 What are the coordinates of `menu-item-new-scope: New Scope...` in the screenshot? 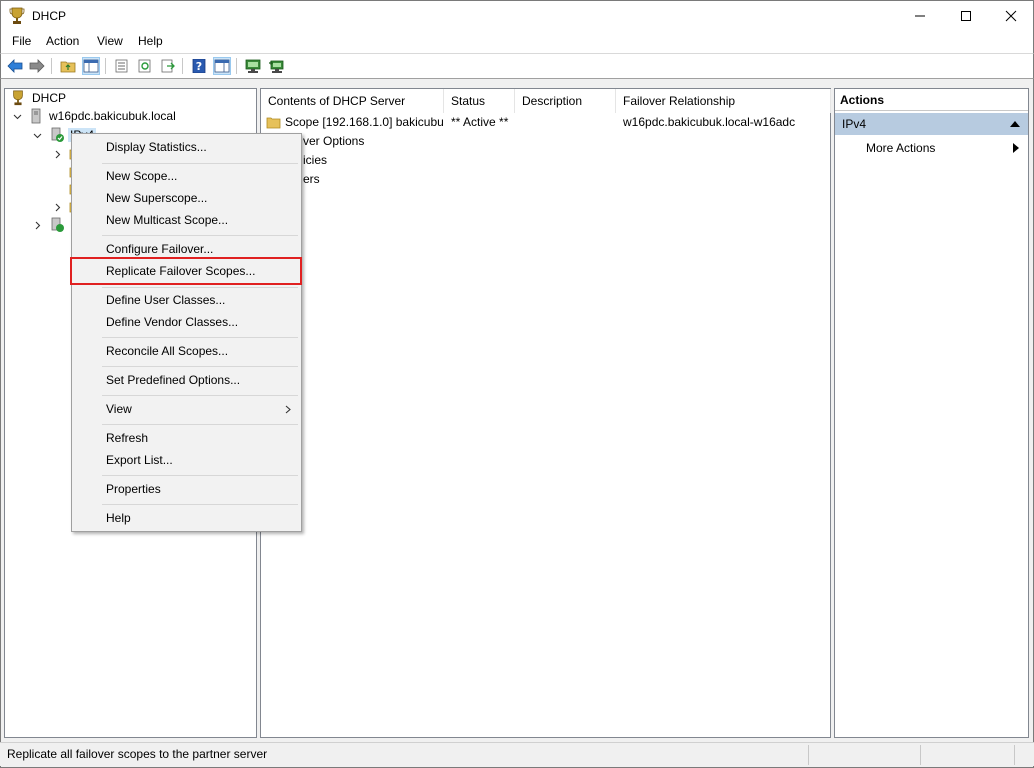 It's located at (141, 176).